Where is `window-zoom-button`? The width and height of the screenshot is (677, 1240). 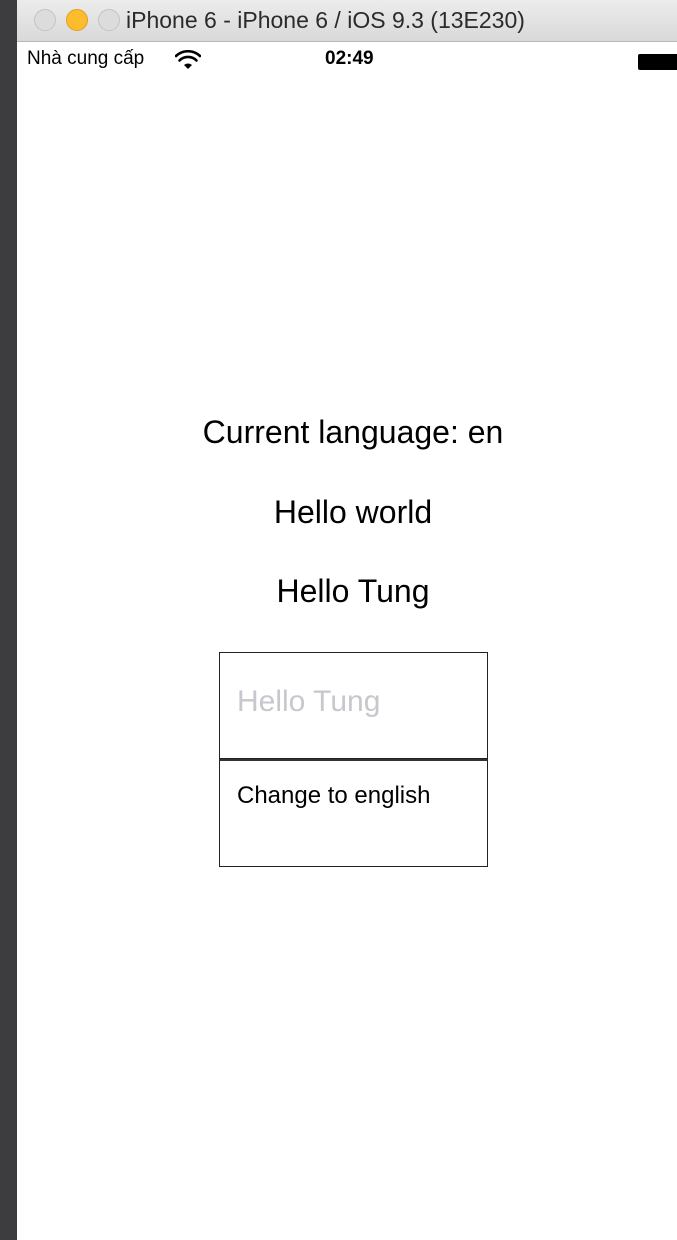 window-zoom-button is located at coordinates (109, 20).